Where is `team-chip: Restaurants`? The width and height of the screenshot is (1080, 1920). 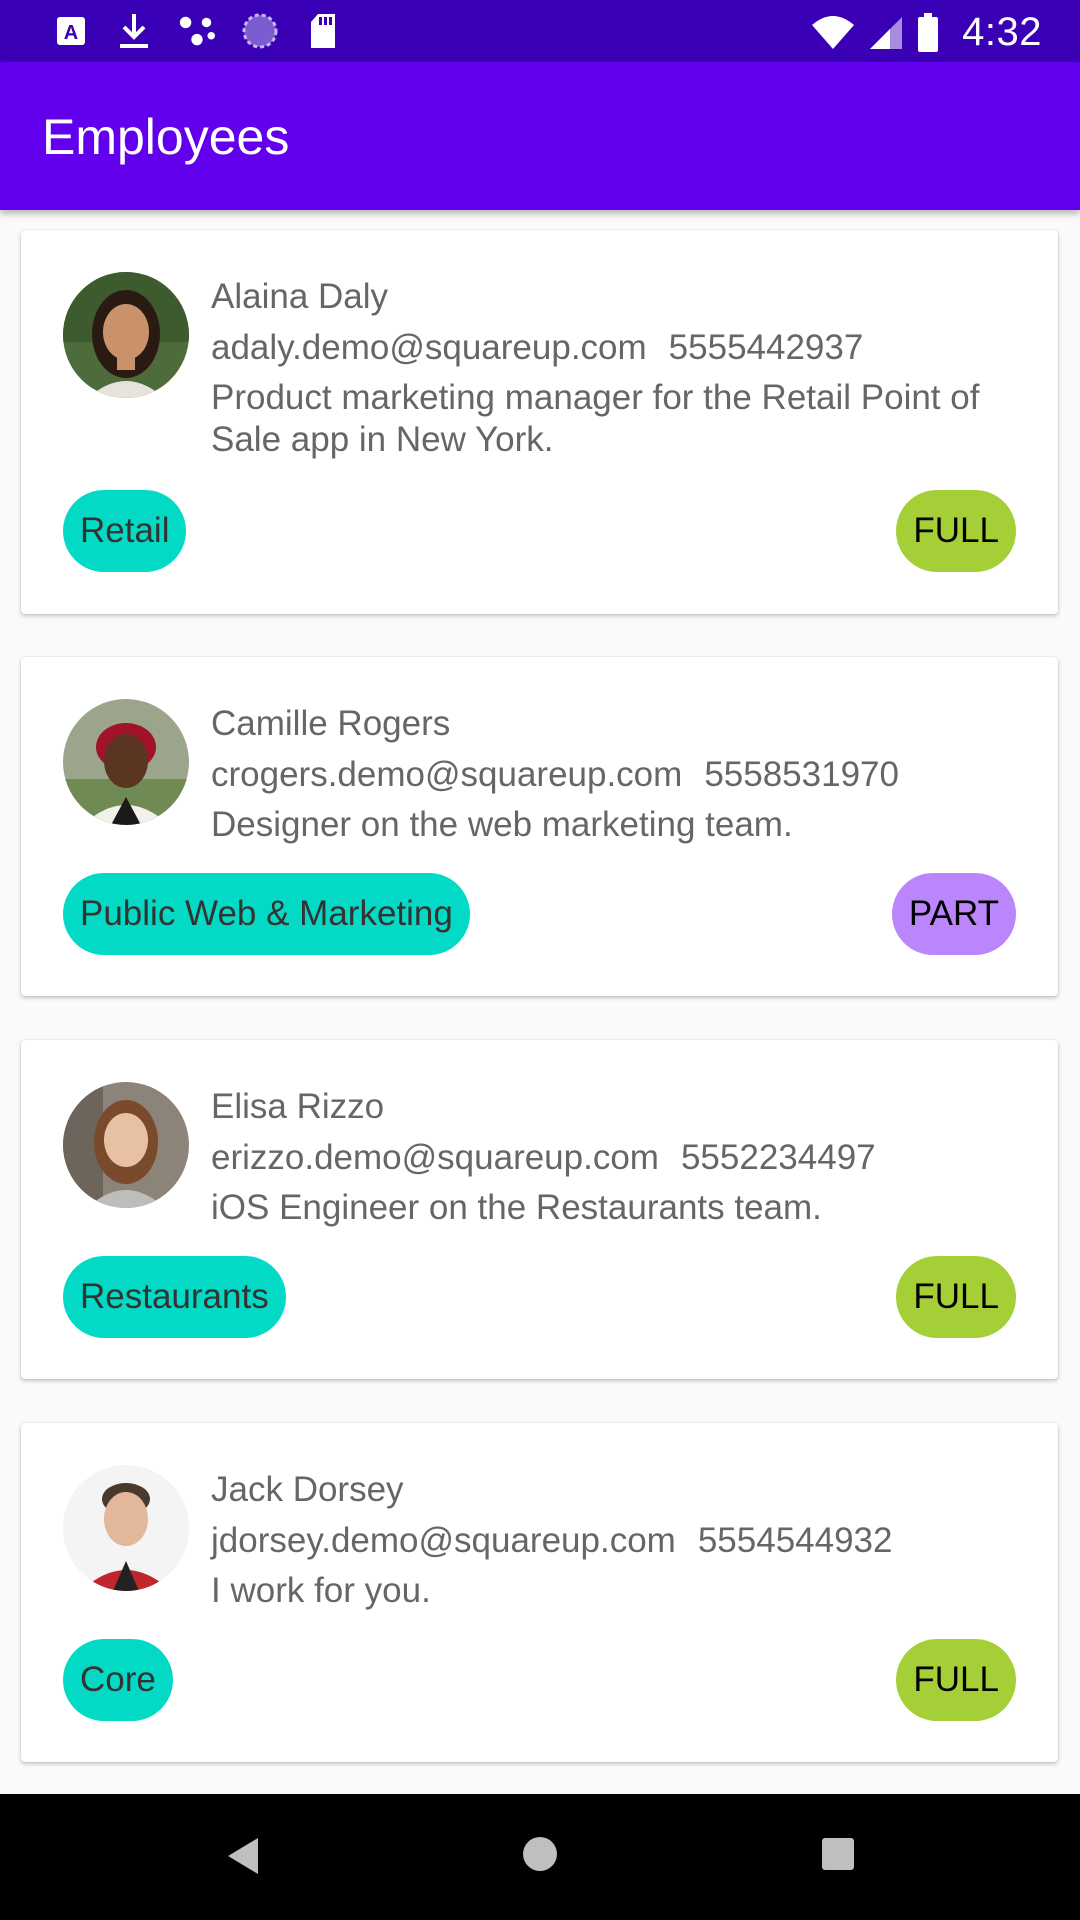 team-chip: Restaurants is located at coordinates (174, 1297).